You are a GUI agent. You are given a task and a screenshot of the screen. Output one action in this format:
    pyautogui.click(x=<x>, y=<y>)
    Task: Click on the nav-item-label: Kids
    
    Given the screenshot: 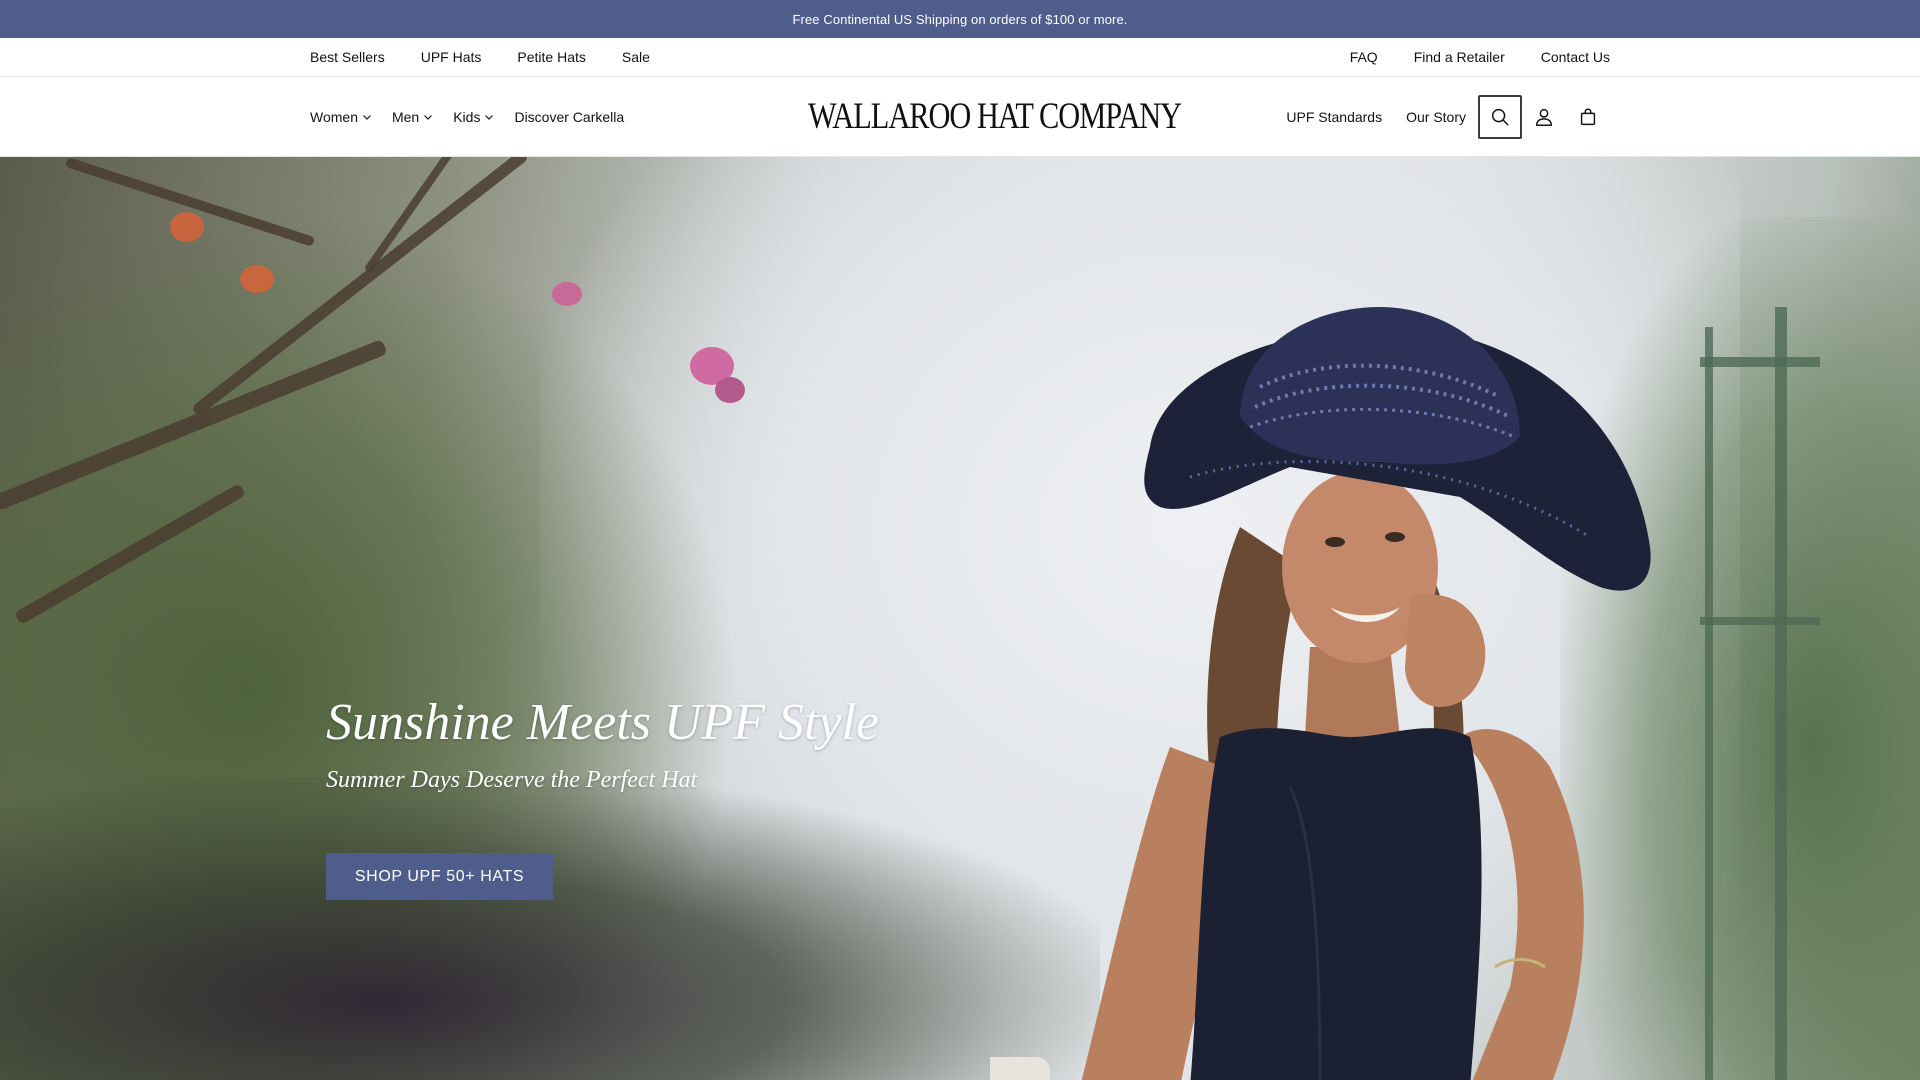 What is the action you would take?
    pyautogui.click(x=467, y=117)
    